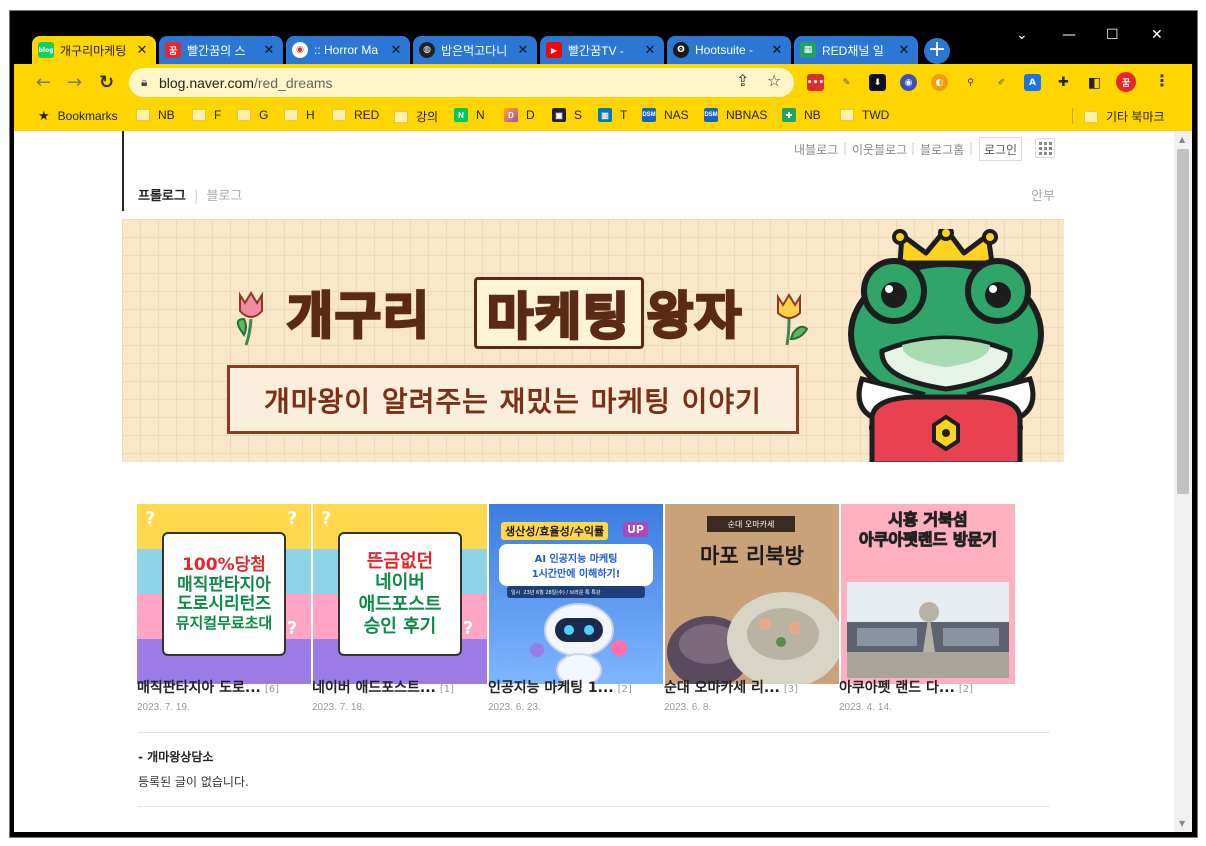 The image size is (1206, 846). What do you see at coordinates (1045, 148) in the screenshot?
I see `apps-grid-icon` at bounding box center [1045, 148].